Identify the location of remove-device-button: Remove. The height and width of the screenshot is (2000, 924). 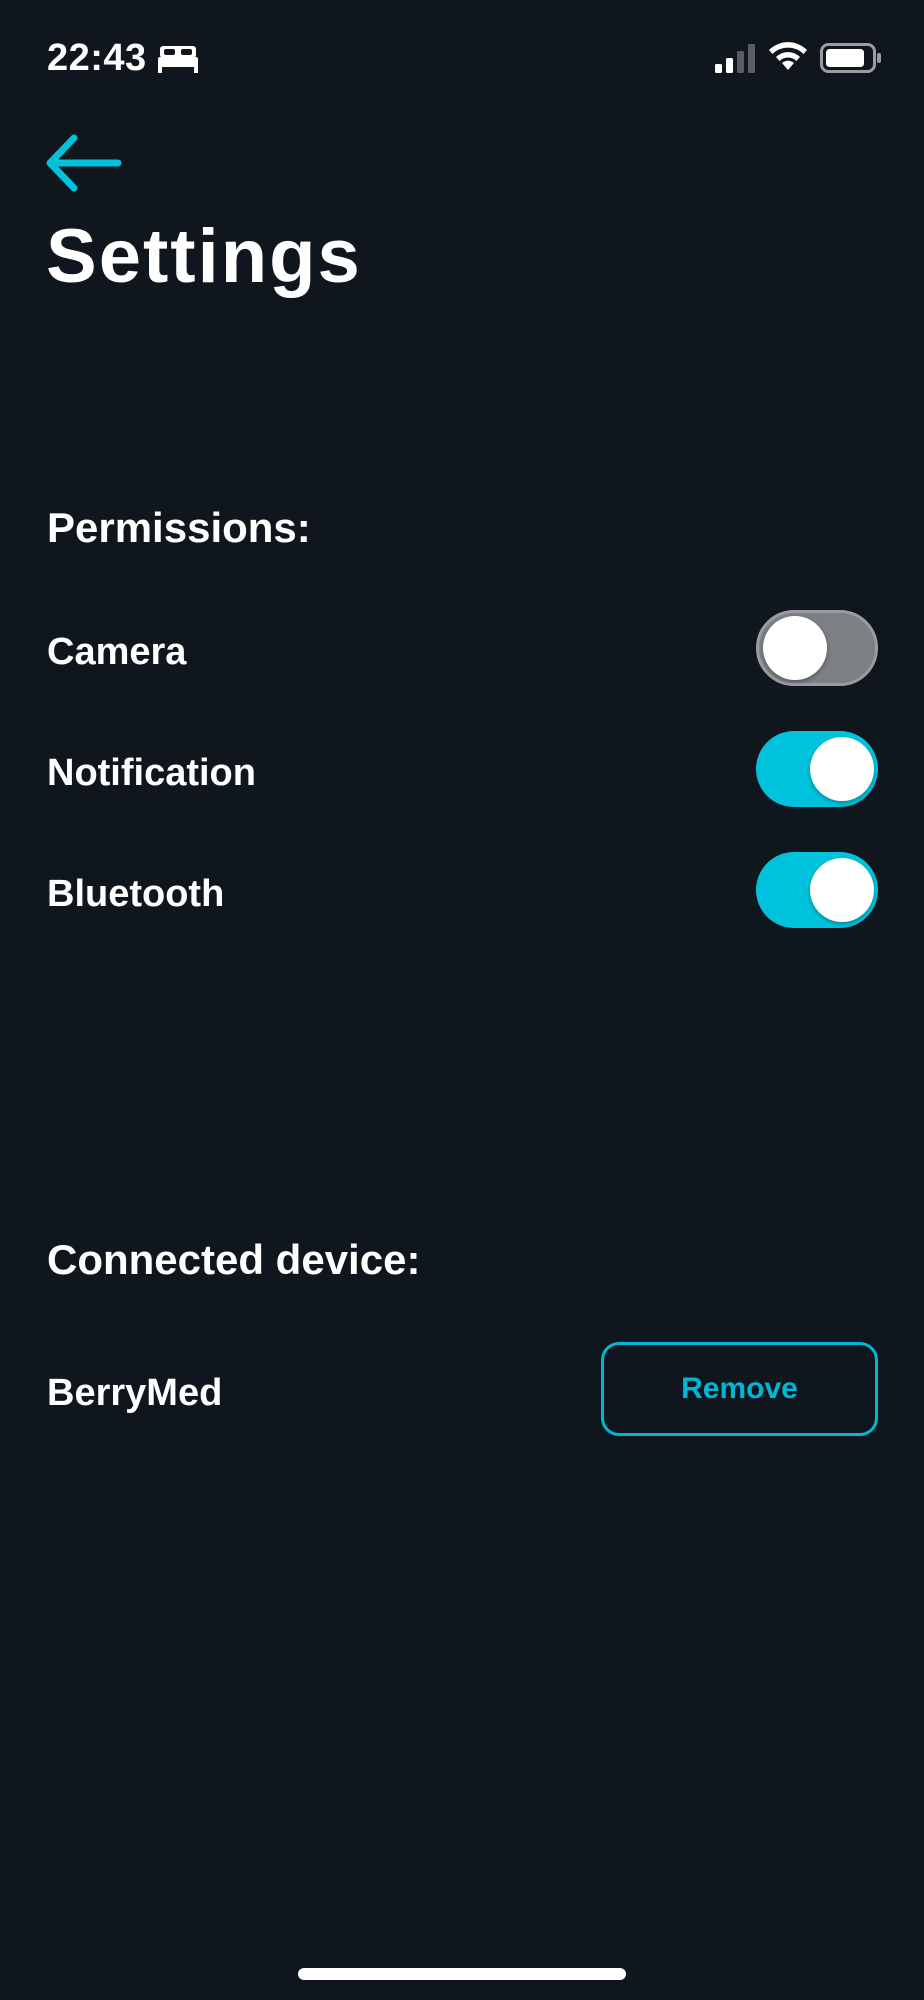
(739, 1389).